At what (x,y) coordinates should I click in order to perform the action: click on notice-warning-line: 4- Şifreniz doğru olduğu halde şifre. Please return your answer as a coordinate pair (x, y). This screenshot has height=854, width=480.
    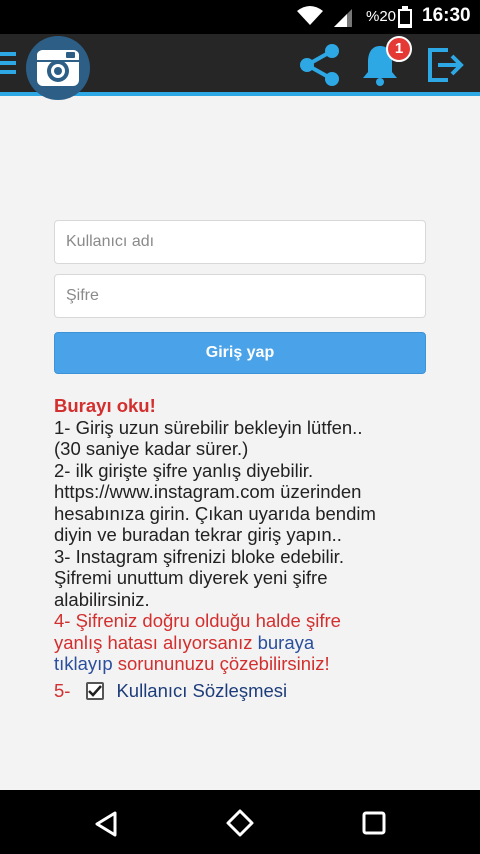
    Looking at the image, I should click on (197, 620).